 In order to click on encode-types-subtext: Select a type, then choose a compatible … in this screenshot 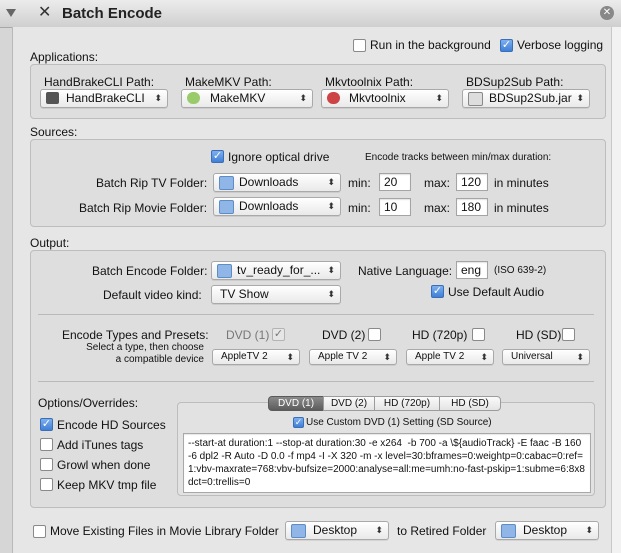, I will do `click(145, 353)`.